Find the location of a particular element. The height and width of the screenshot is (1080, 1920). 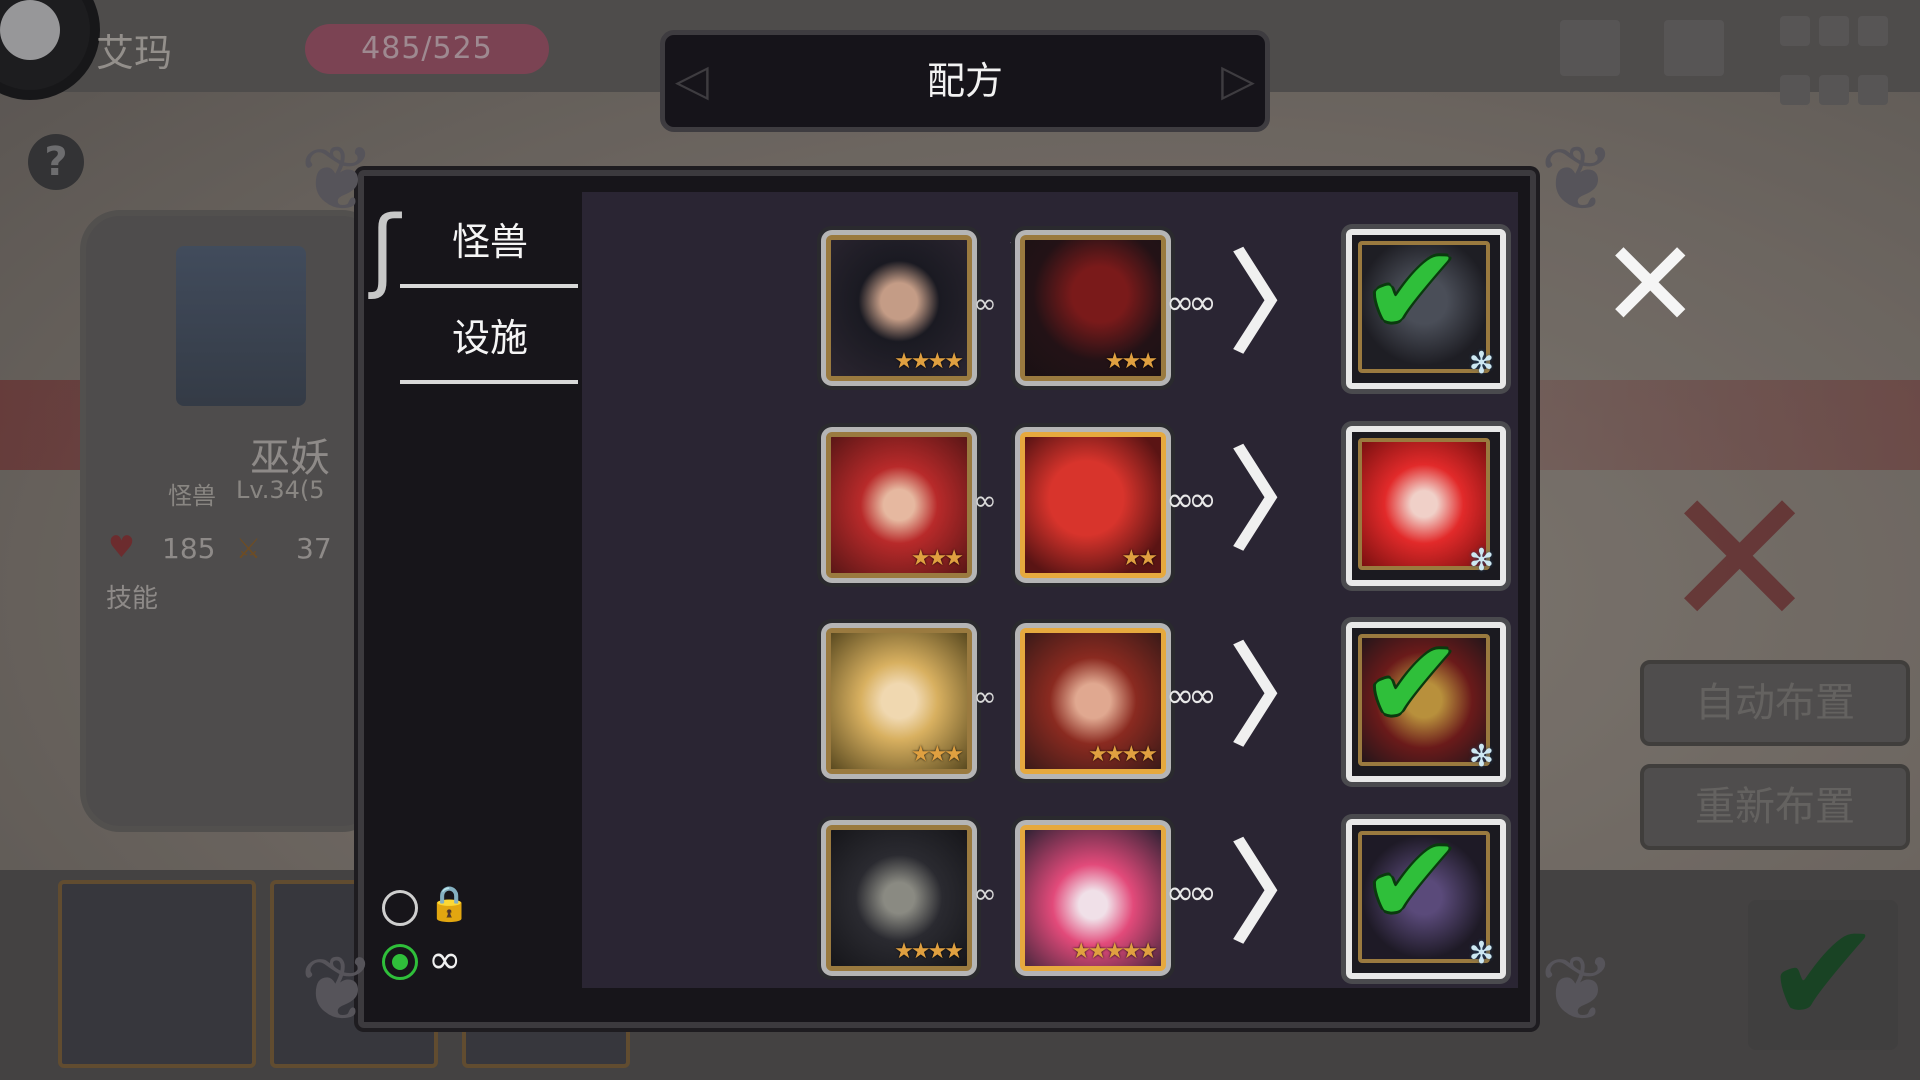

infinity-icon: ∞ is located at coordinates (445, 960).